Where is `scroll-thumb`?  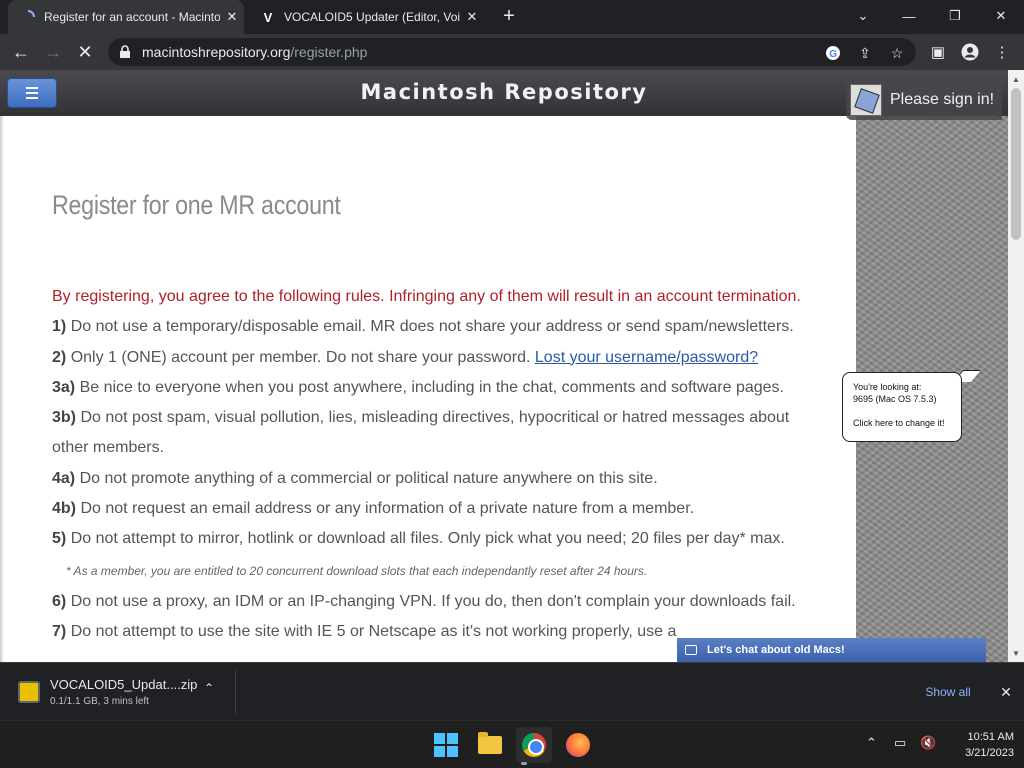 scroll-thumb is located at coordinates (1016, 164).